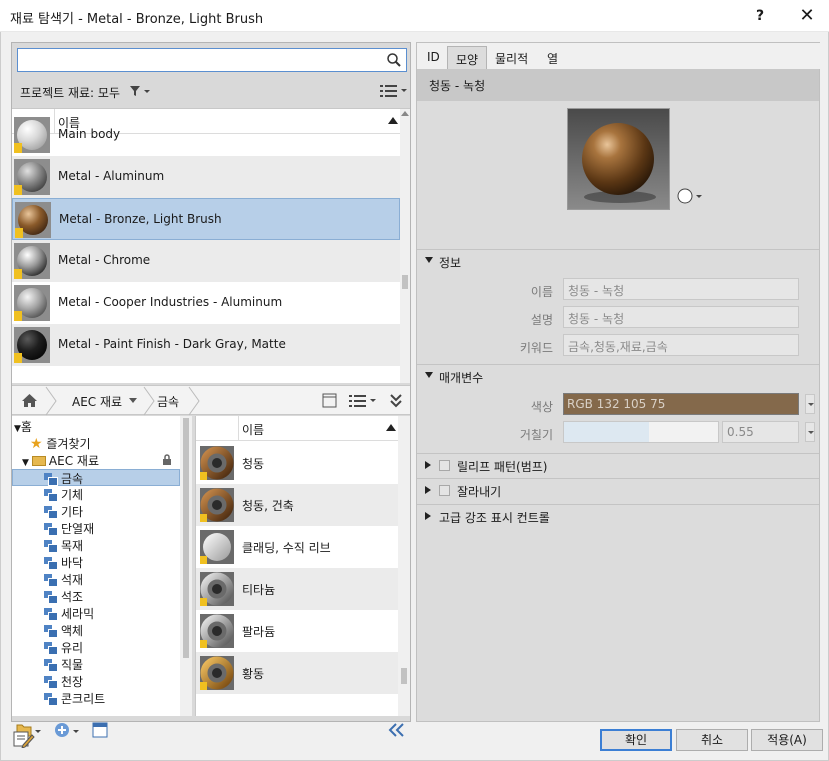  What do you see at coordinates (211, 730) in the screenshot?
I see `left-footer-toolbar` at bounding box center [211, 730].